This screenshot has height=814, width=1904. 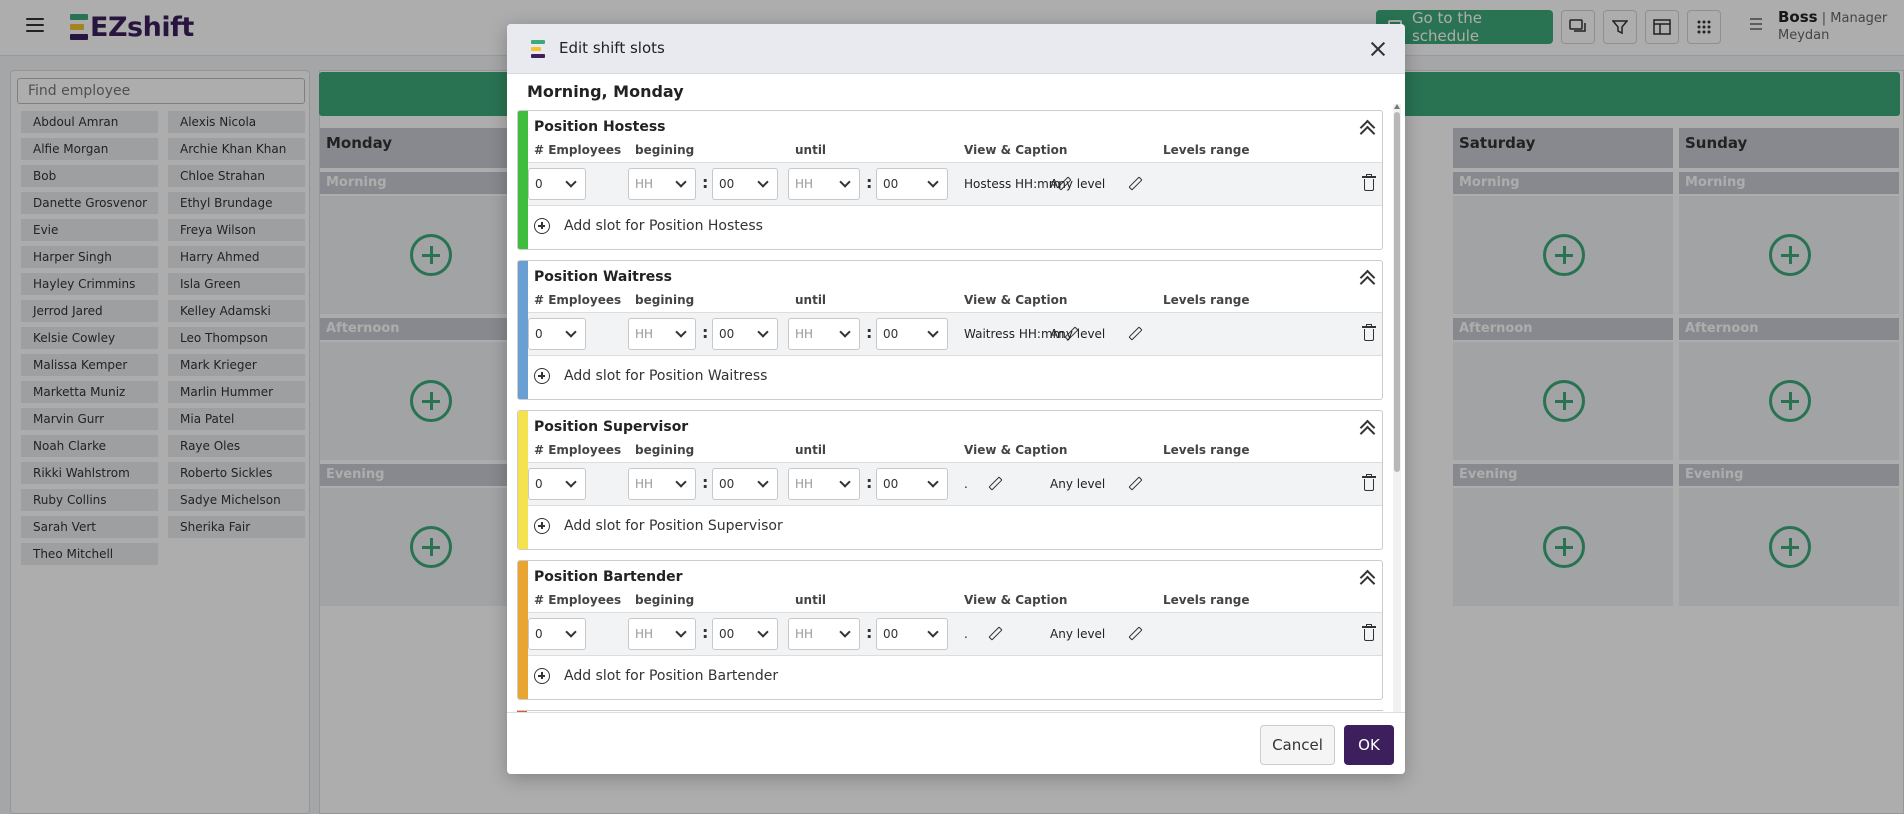 I want to click on add-slot-button: Add slot for Position Hostess, so click(x=648, y=226).